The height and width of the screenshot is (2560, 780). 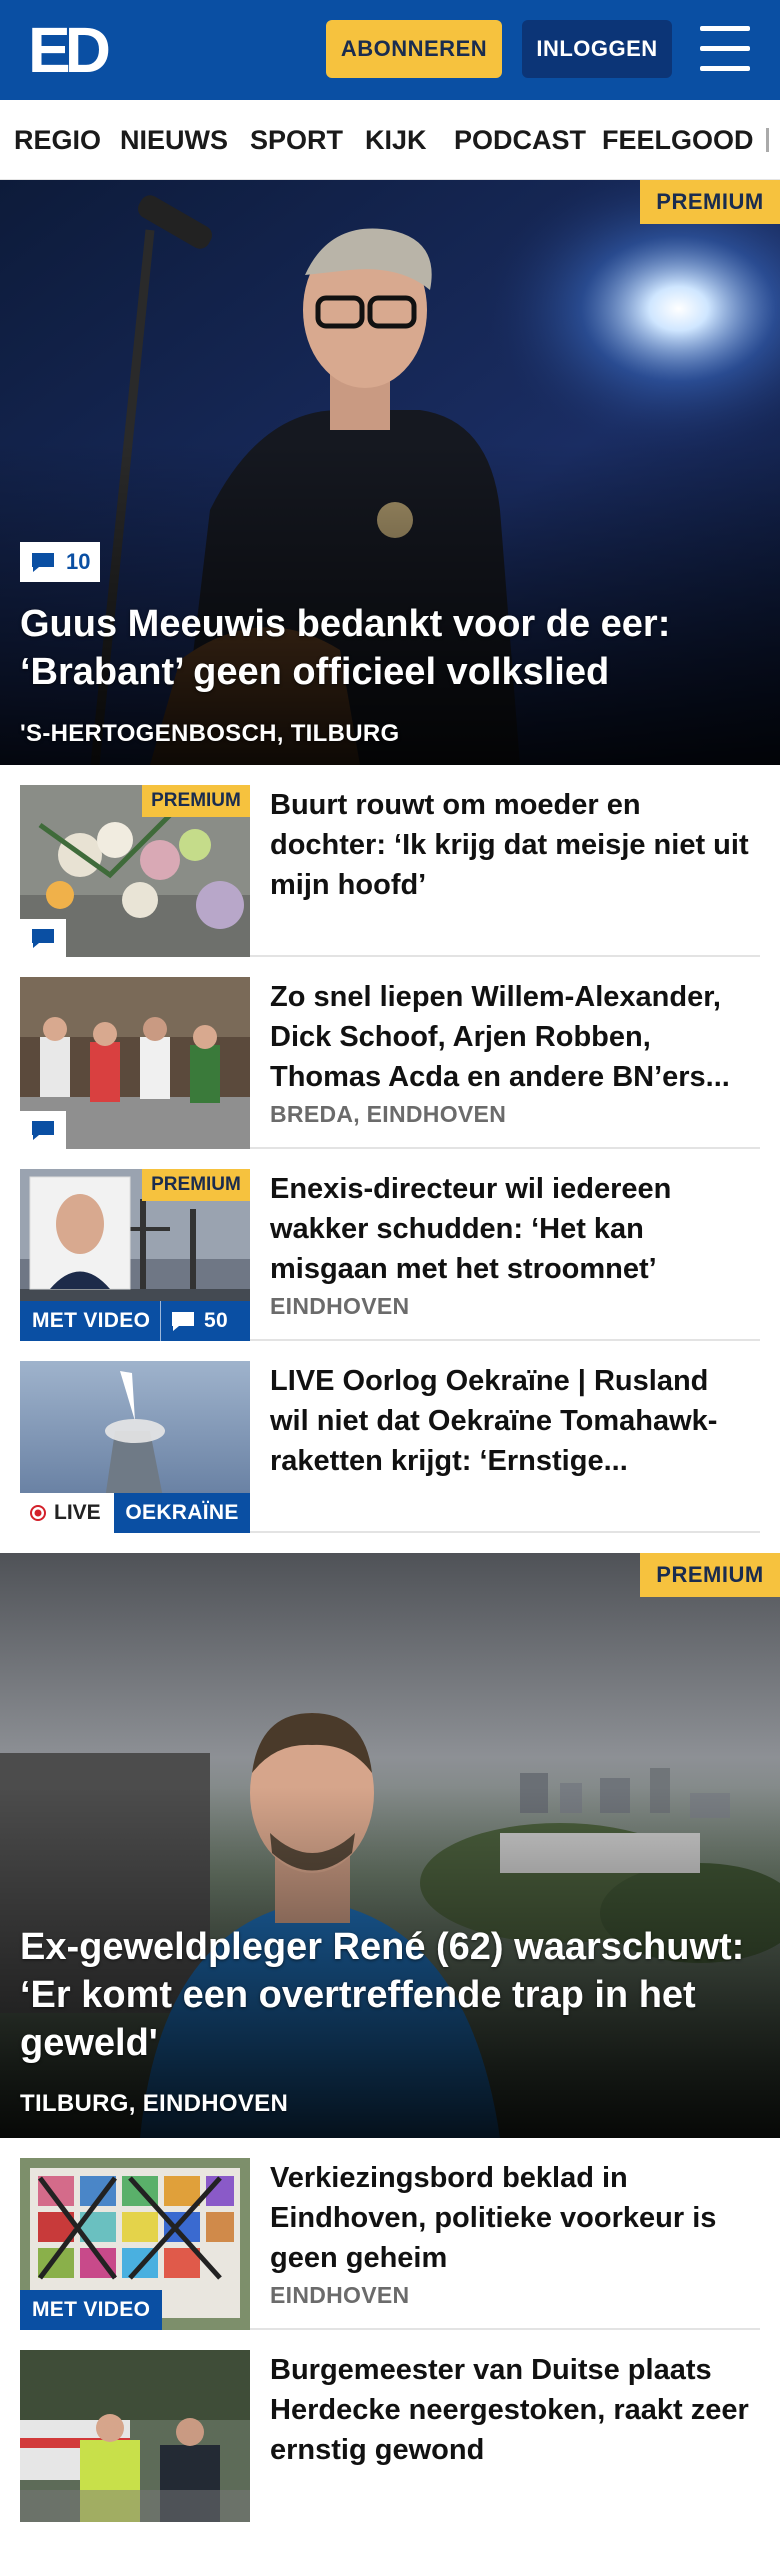 I want to click on article-location: BREDA, EINDHOVEN, so click(x=388, y=1114).